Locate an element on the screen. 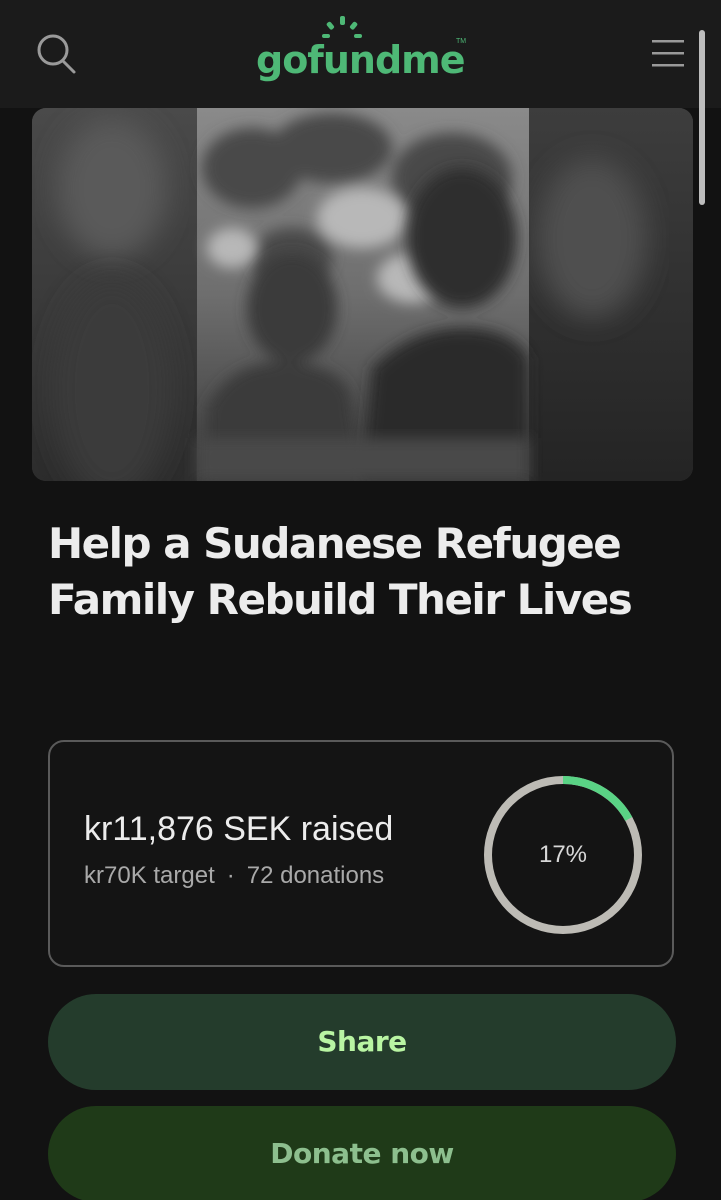  top-nav-bar: gofundme TM is located at coordinates (360, 54).